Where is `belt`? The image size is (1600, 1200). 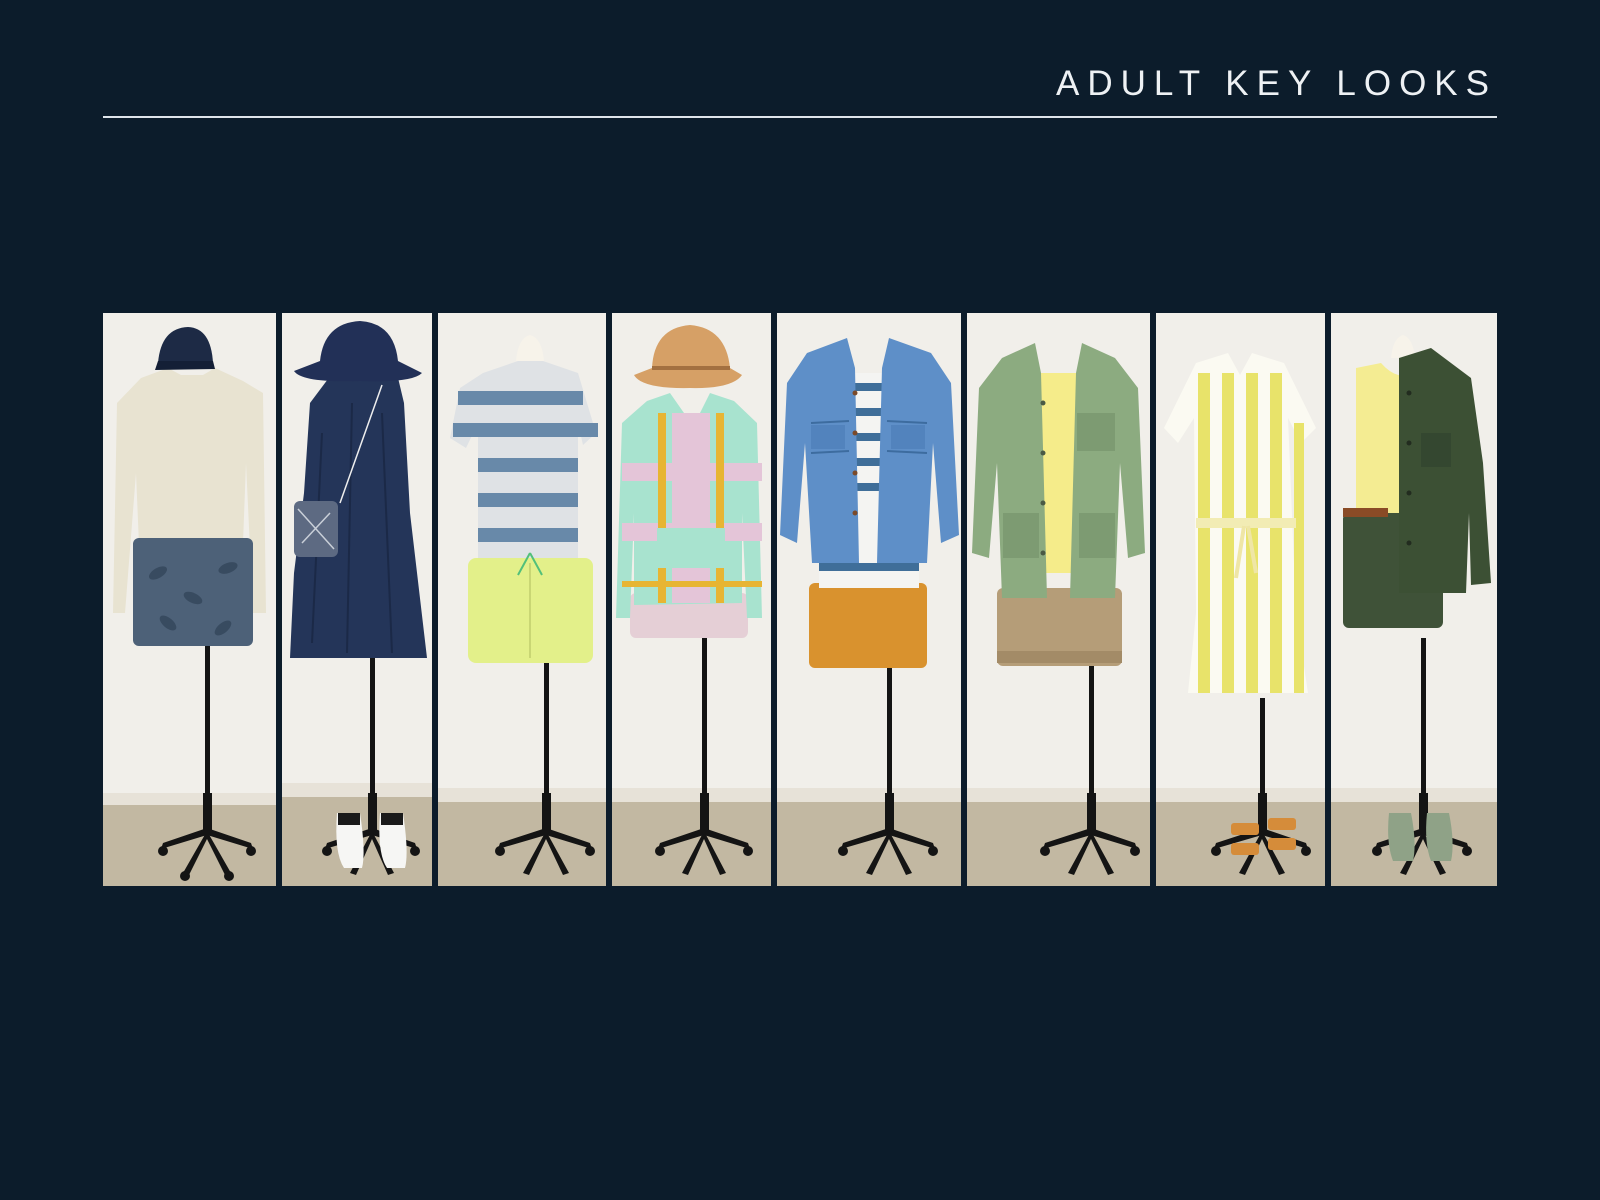 belt is located at coordinates (1365, 512).